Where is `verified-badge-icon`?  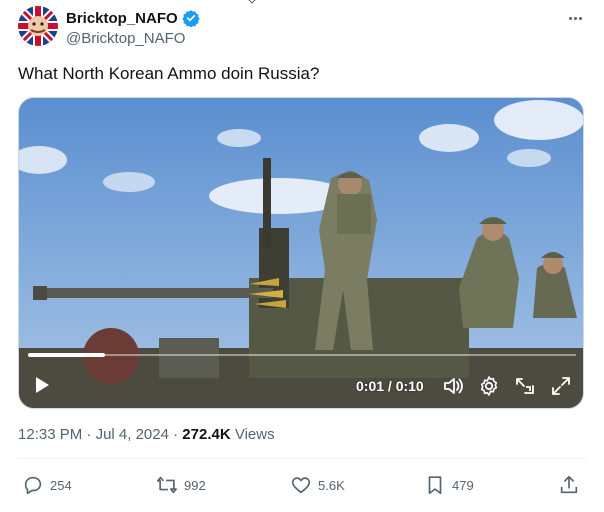 verified-badge-icon is located at coordinates (190, 18).